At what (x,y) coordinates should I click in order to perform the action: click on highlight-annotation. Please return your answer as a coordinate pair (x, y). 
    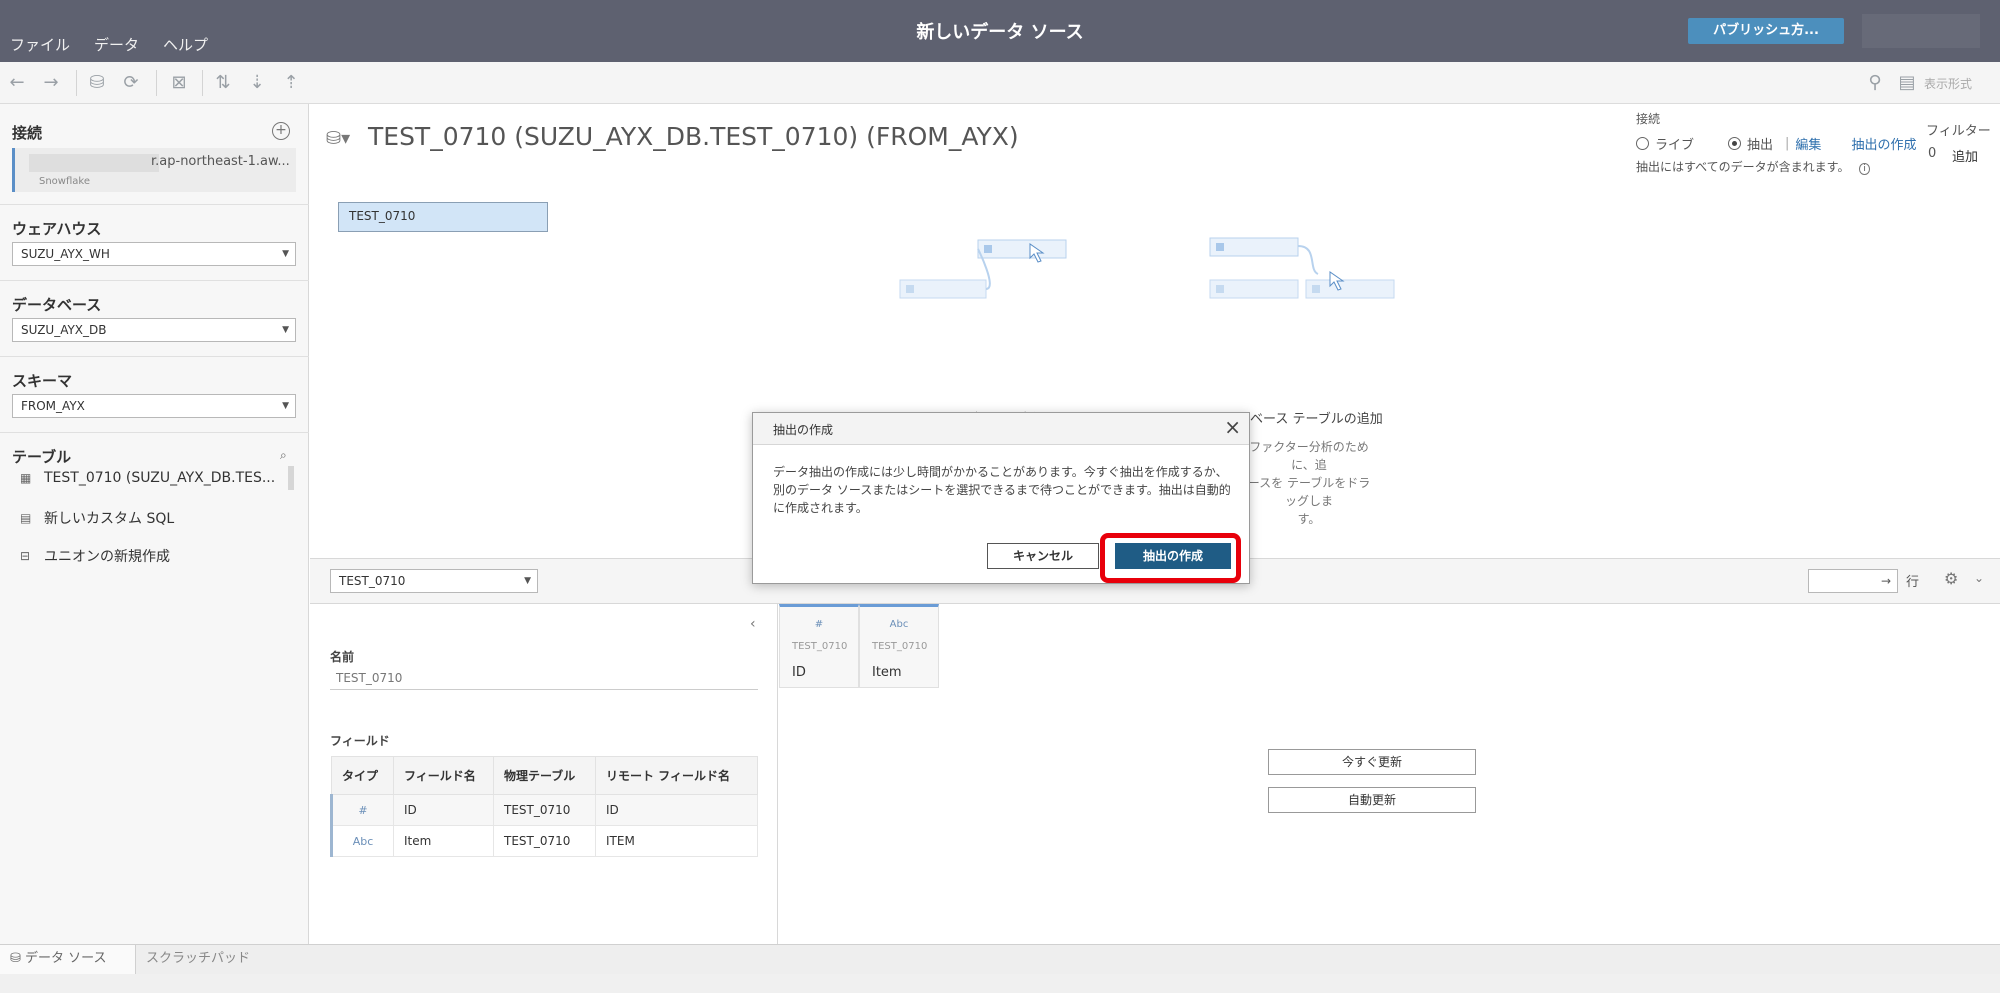
    Looking at the image, I should click on (1170, 558).